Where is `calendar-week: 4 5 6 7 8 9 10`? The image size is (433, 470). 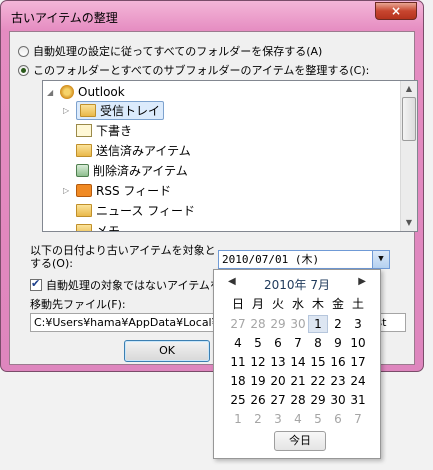
calendar-week: 4 5 6 7 8 9 10 is located at coordinates (298, 343).